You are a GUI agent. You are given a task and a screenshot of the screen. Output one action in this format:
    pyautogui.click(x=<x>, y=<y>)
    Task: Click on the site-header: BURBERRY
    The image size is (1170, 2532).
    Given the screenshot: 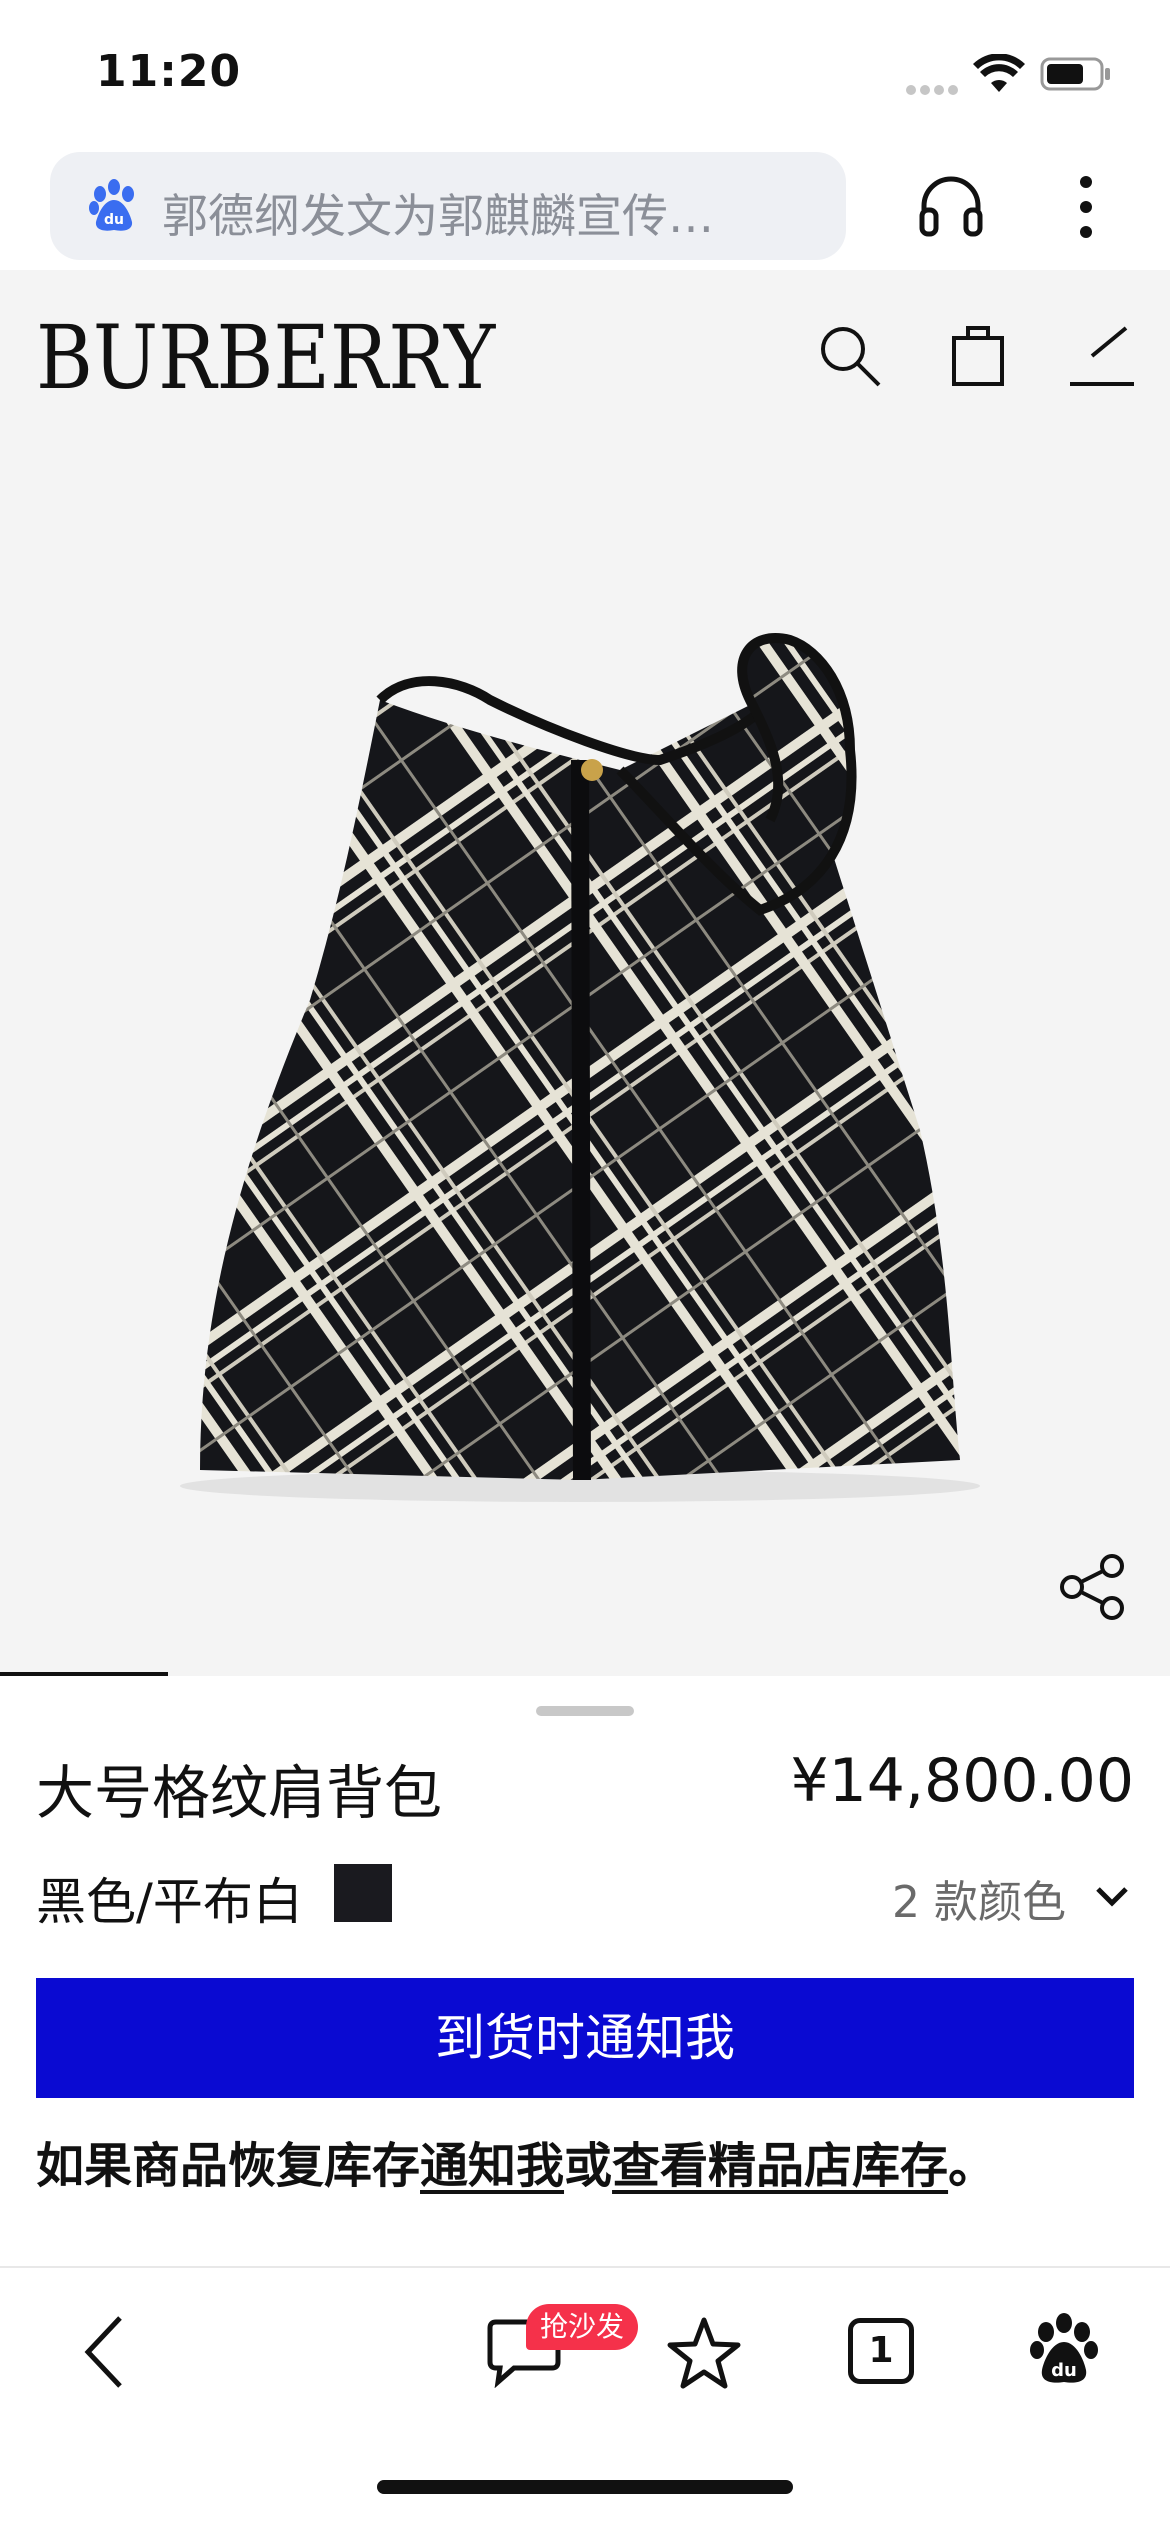 What is the action you would take?
    pyautogui.click(x=585, y=355)
    